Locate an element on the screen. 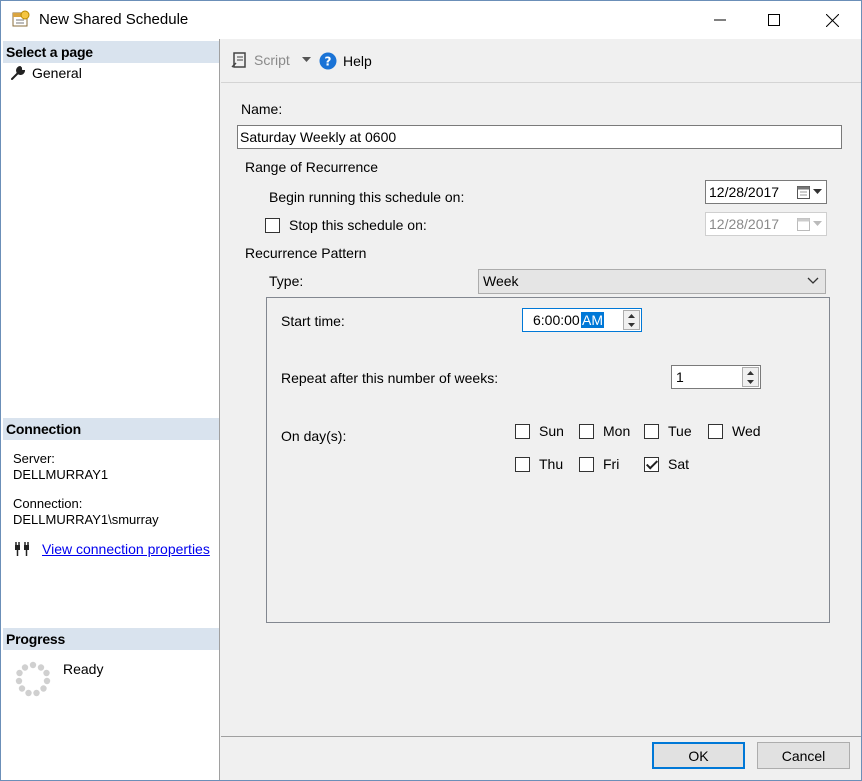  day-thu: Thu is located at coordinates (539, 464).